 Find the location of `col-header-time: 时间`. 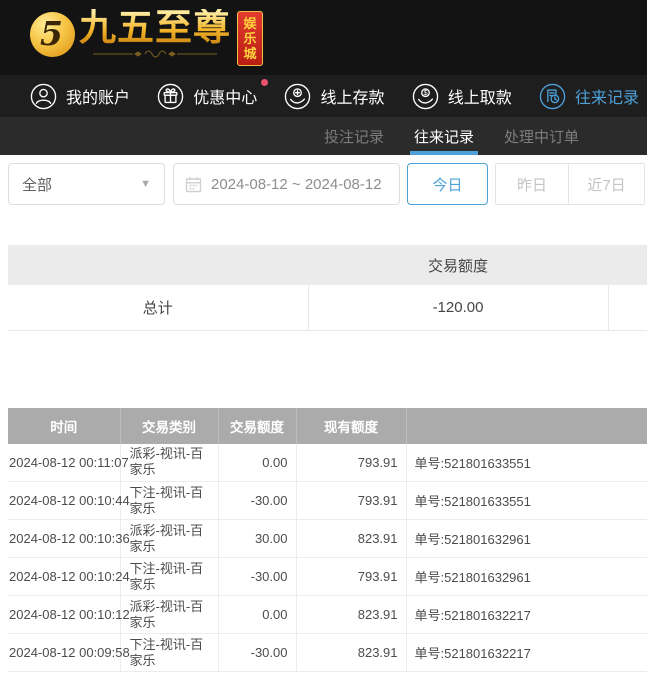

col-header-time: 时间 is located at coordinates (64, 425).